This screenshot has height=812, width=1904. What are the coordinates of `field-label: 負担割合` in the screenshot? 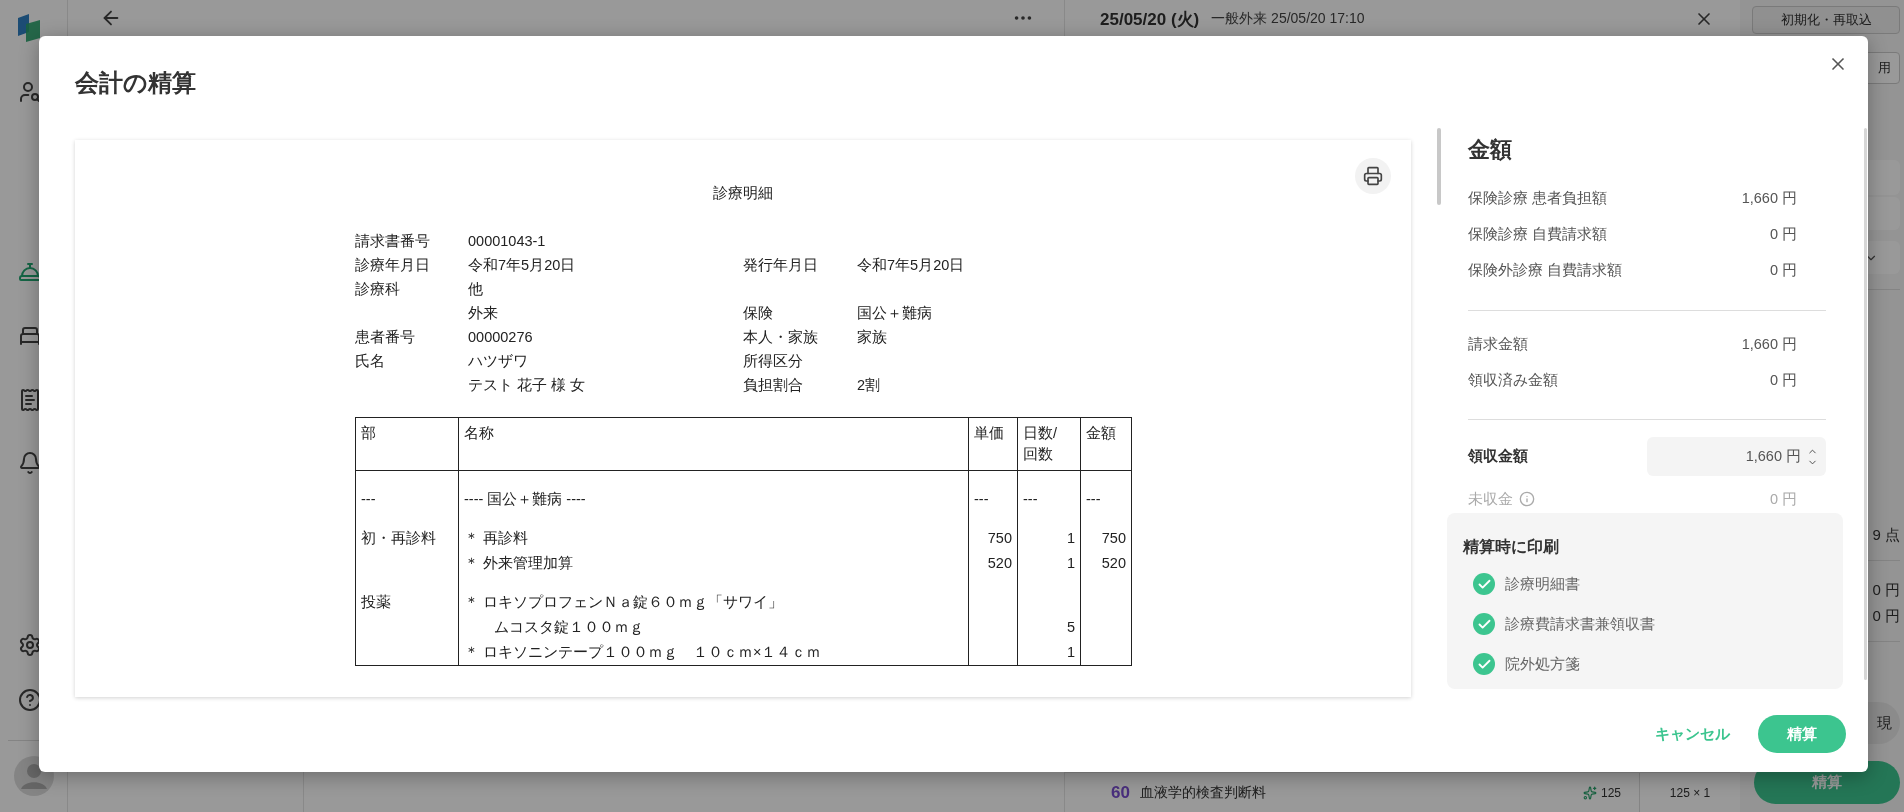 It's located at (773, 385).